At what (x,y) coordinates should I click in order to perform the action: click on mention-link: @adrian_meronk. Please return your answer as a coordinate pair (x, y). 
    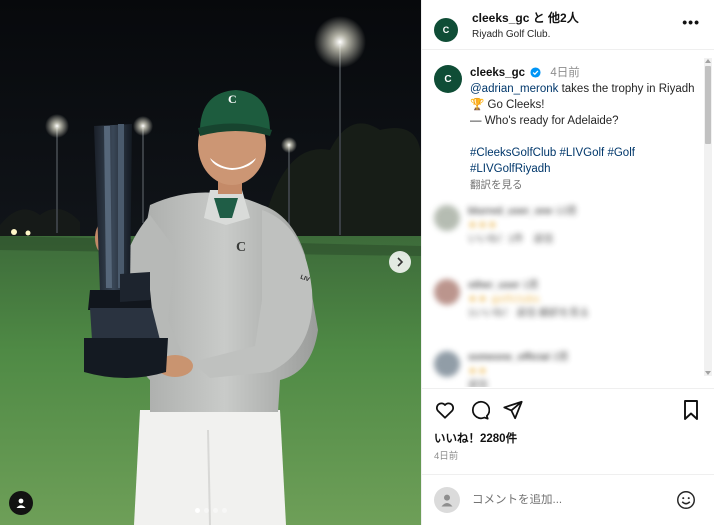
    Looking at the image, I should click on (514, 89).